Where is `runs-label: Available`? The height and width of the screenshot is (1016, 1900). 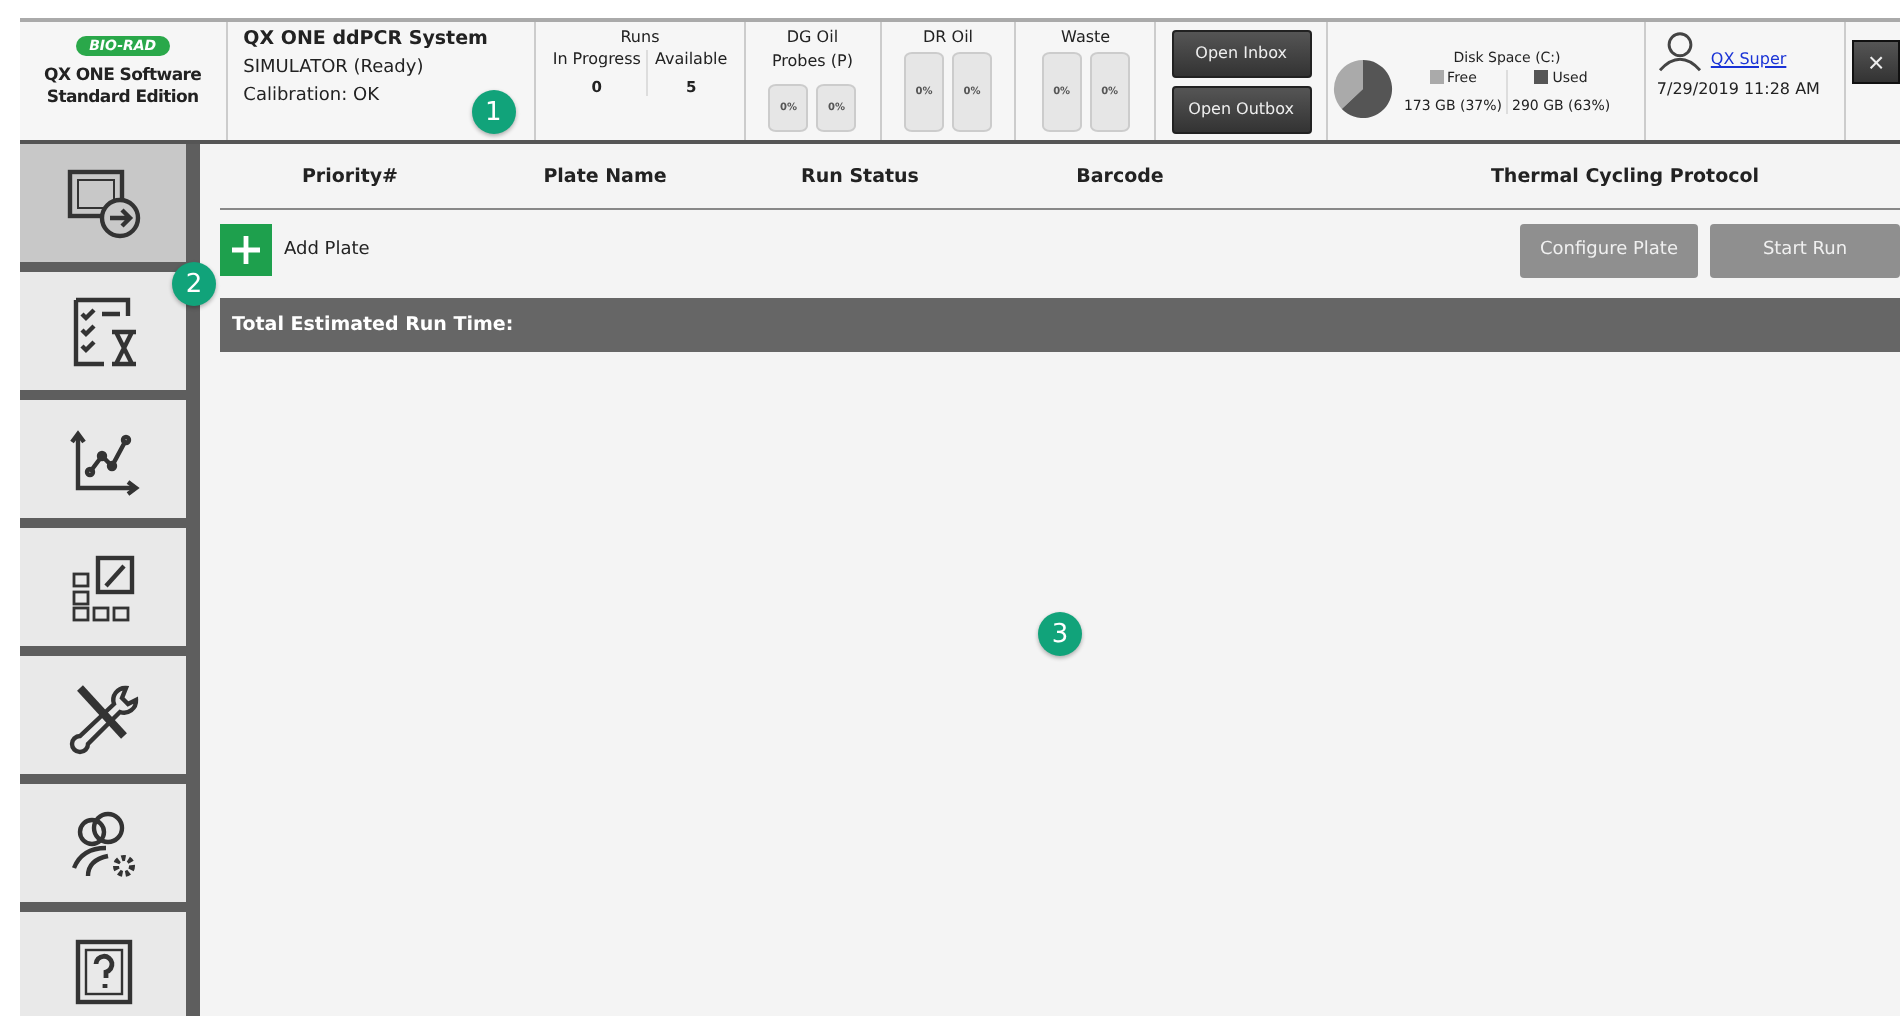
runs-label: Available is located at coordinates (691, 59).